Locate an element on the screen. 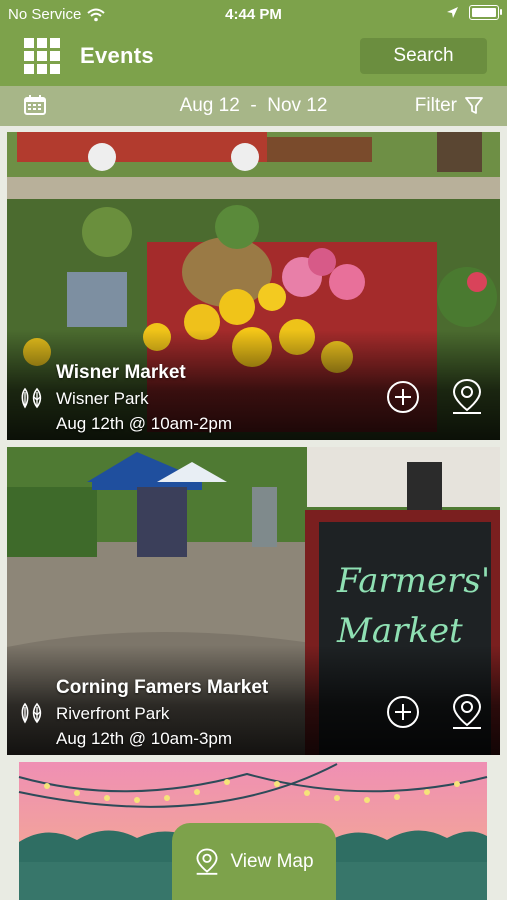  view-map-button: View Map is located at coordinates (254, 861).